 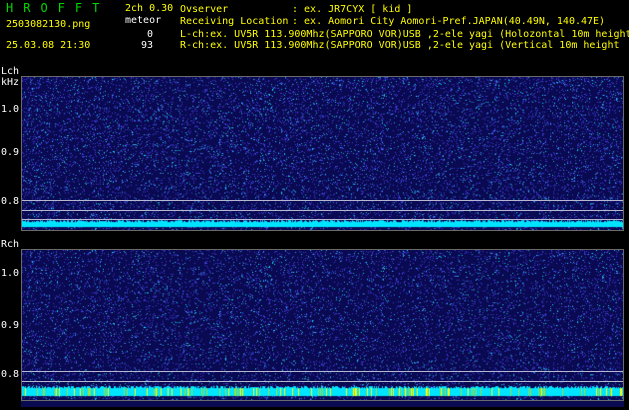 What do you see at coordinates (10, 374) in the screenshot?
I see `rch-freq-tick: 0.8` at bounding box center [10, 374].